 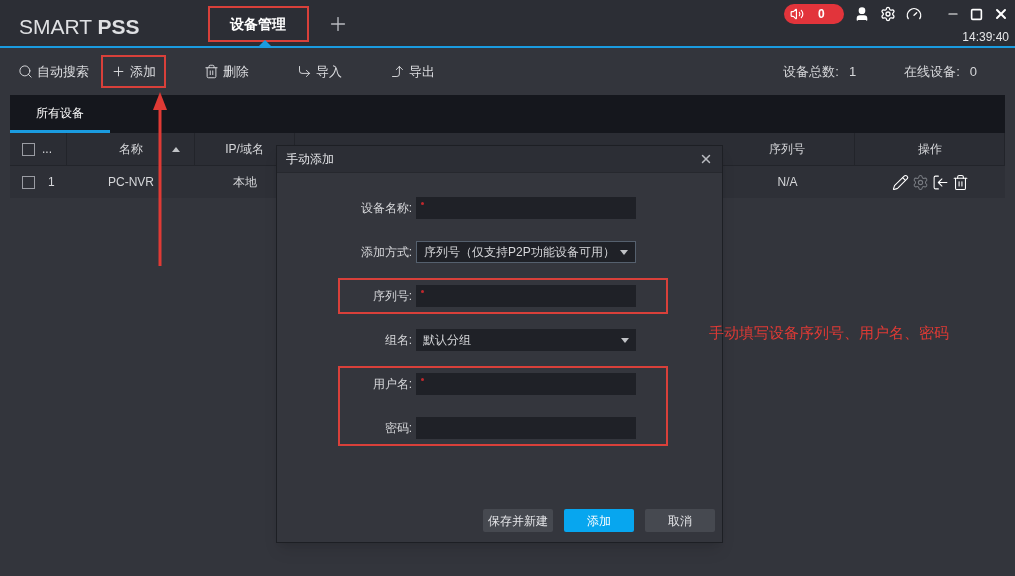 I want to click on dropdown: 序列号（仅支持P2P功能设备可用）, so click(x=526, y=252).